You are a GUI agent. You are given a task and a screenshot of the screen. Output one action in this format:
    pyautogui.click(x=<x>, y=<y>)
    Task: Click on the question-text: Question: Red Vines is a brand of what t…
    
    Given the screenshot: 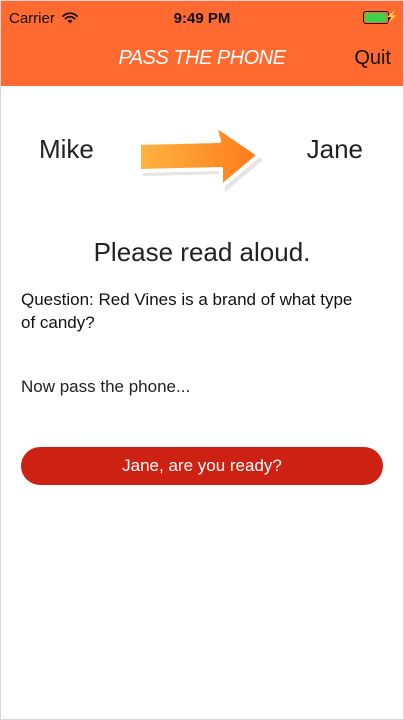 What is the action you would take?
    pyautogui.click(x=187, y=311)
    